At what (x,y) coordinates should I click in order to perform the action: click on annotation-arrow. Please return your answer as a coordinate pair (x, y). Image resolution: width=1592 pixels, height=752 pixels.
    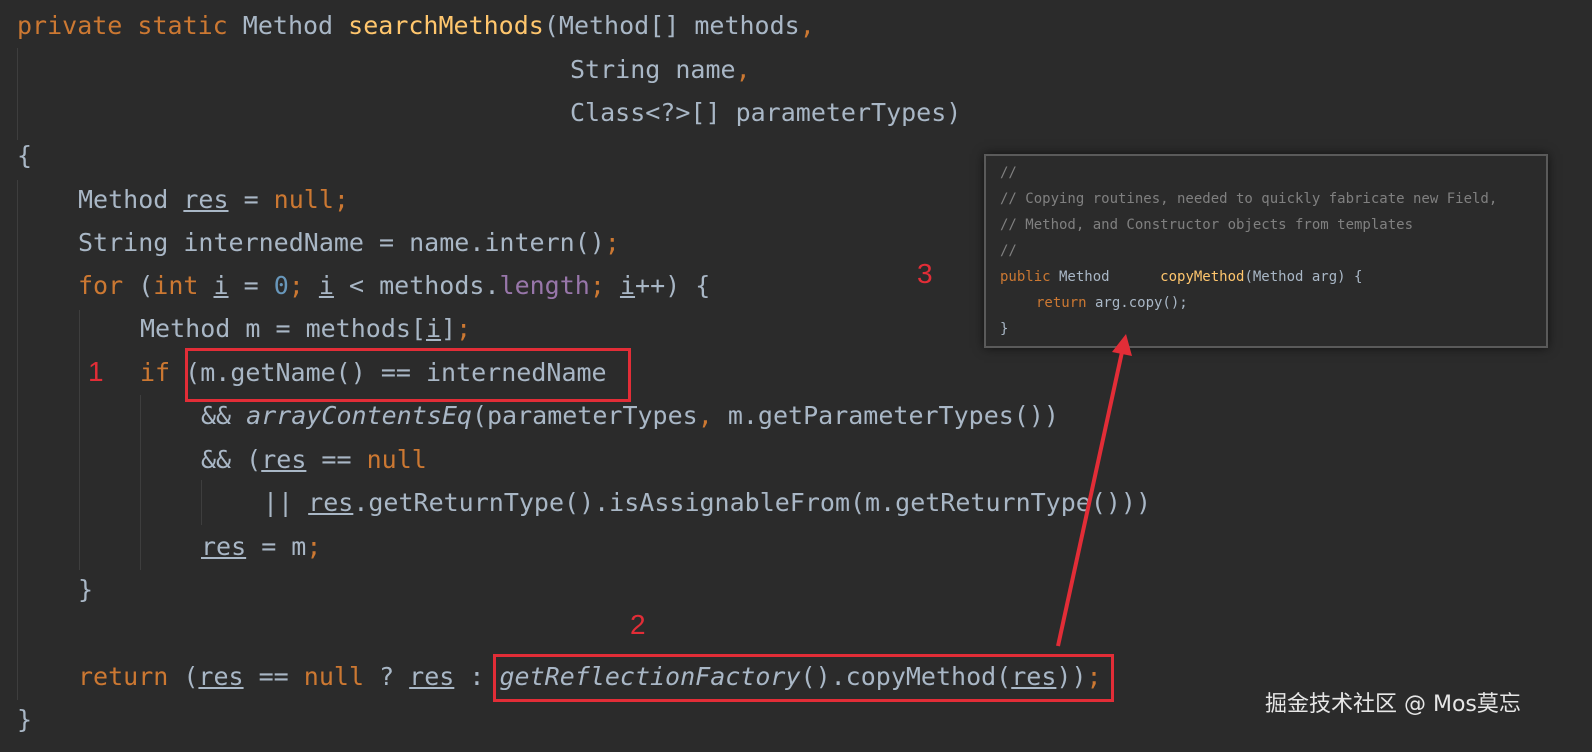
    Looking at the image, I should click on (1094, 490).